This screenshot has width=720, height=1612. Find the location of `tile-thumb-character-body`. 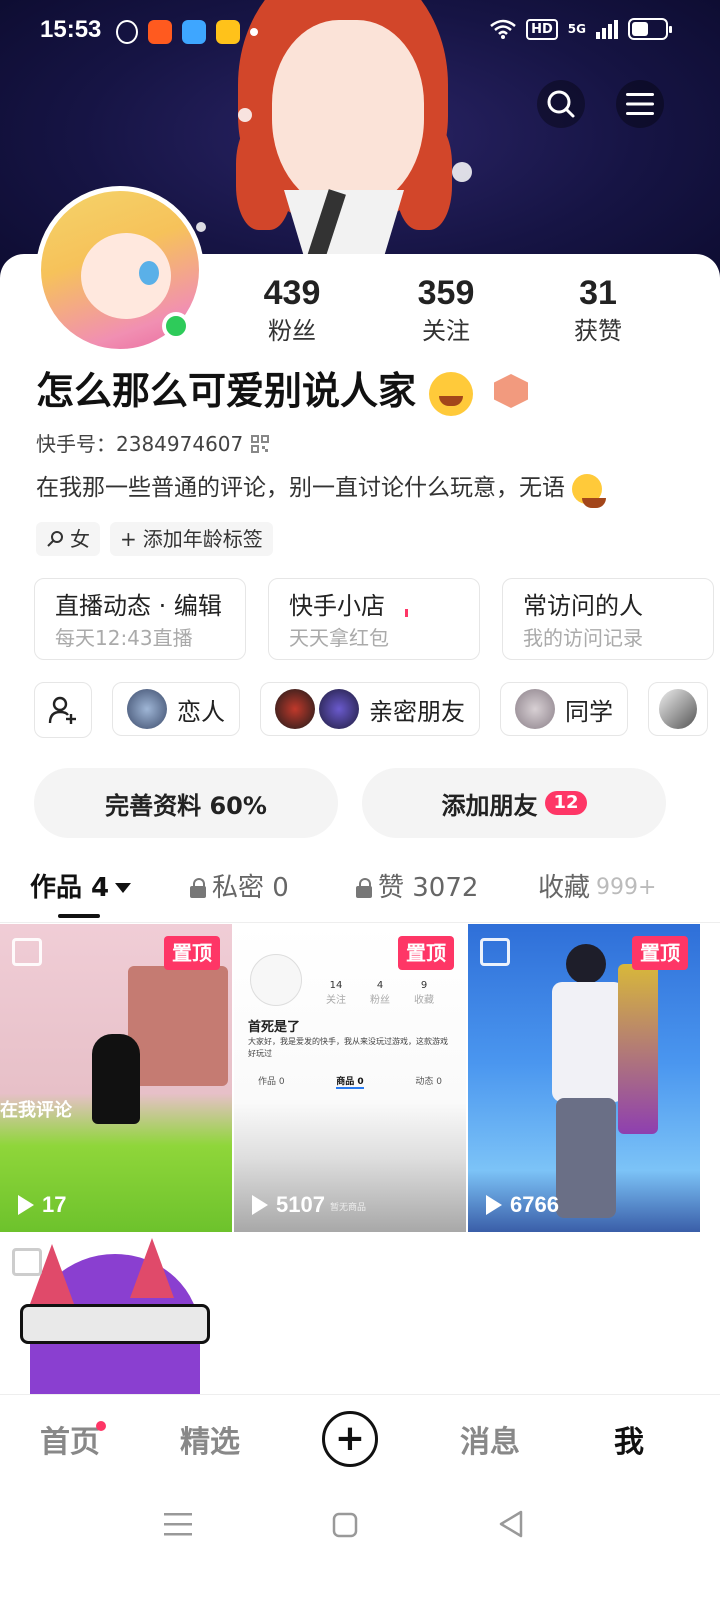

tile-thumb-character-body is located at coordinates (588, 1042).